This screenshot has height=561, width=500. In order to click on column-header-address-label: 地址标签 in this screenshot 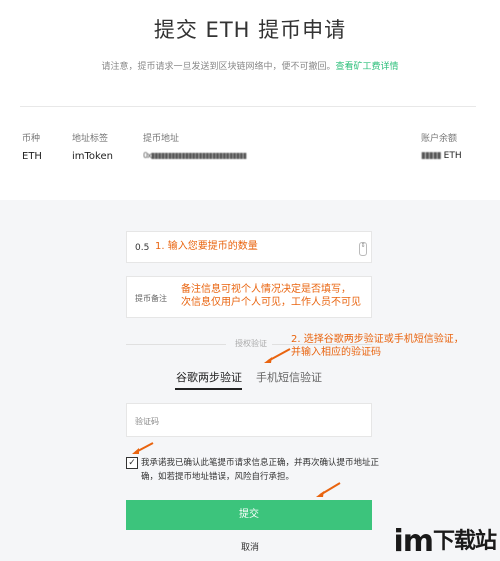, I will do `click(90, 139)`.